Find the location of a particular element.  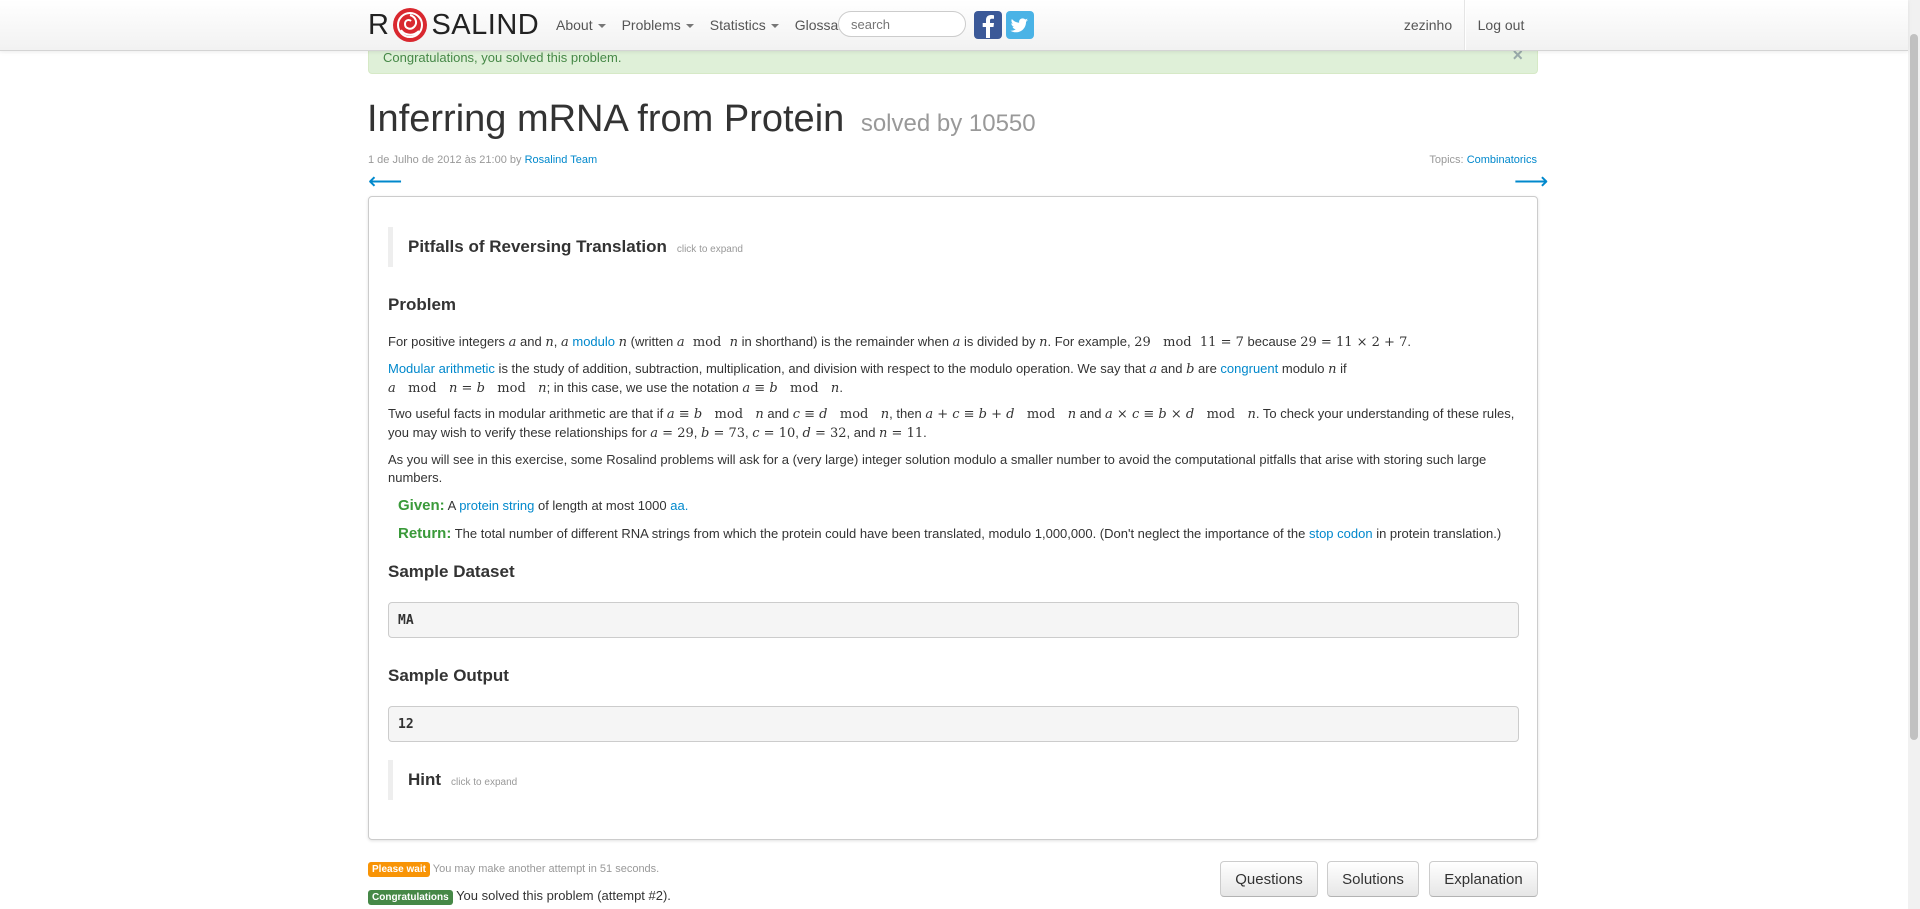

solutions-button: Solutions is located at coordinates (1373, 879).